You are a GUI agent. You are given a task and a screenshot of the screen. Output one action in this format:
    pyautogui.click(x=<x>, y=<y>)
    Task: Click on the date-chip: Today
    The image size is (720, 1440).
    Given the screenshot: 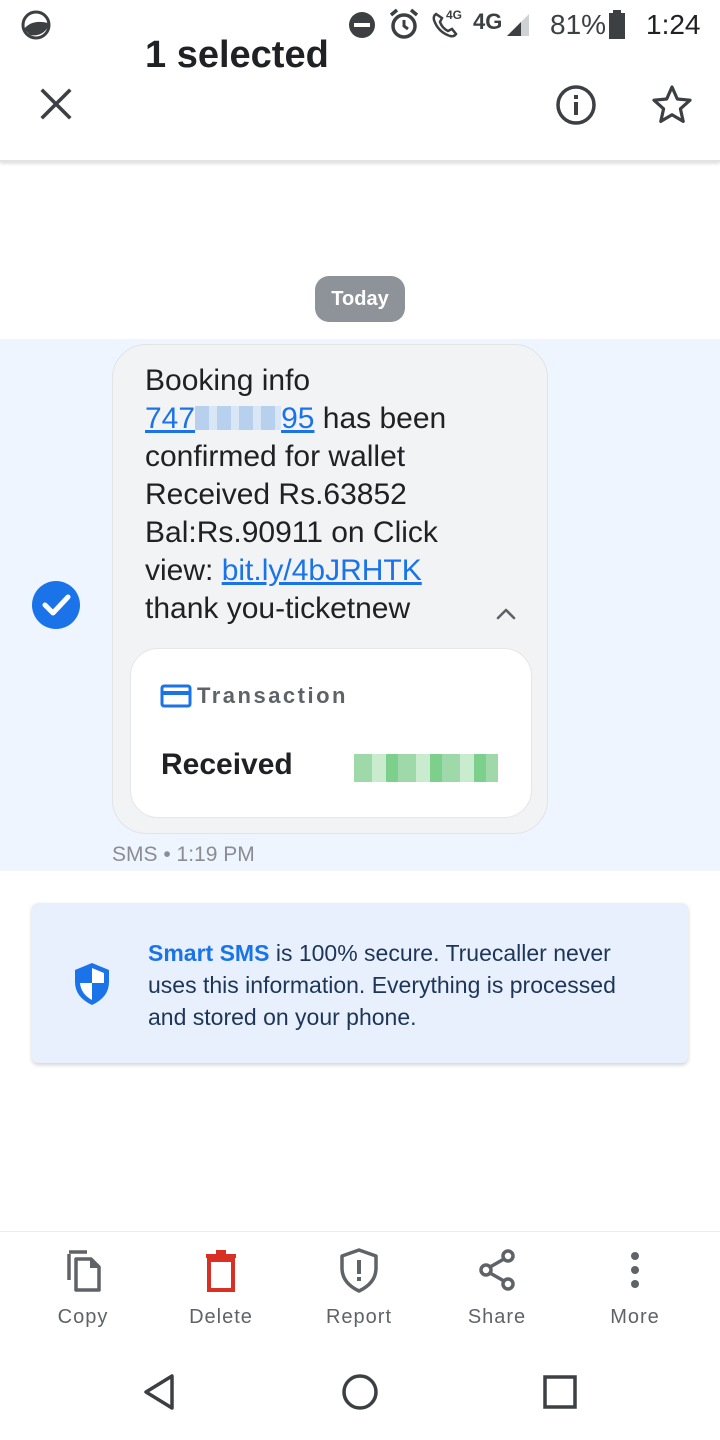 What is the action you would take?
    pyautogui.click(x=360, y=299)
    